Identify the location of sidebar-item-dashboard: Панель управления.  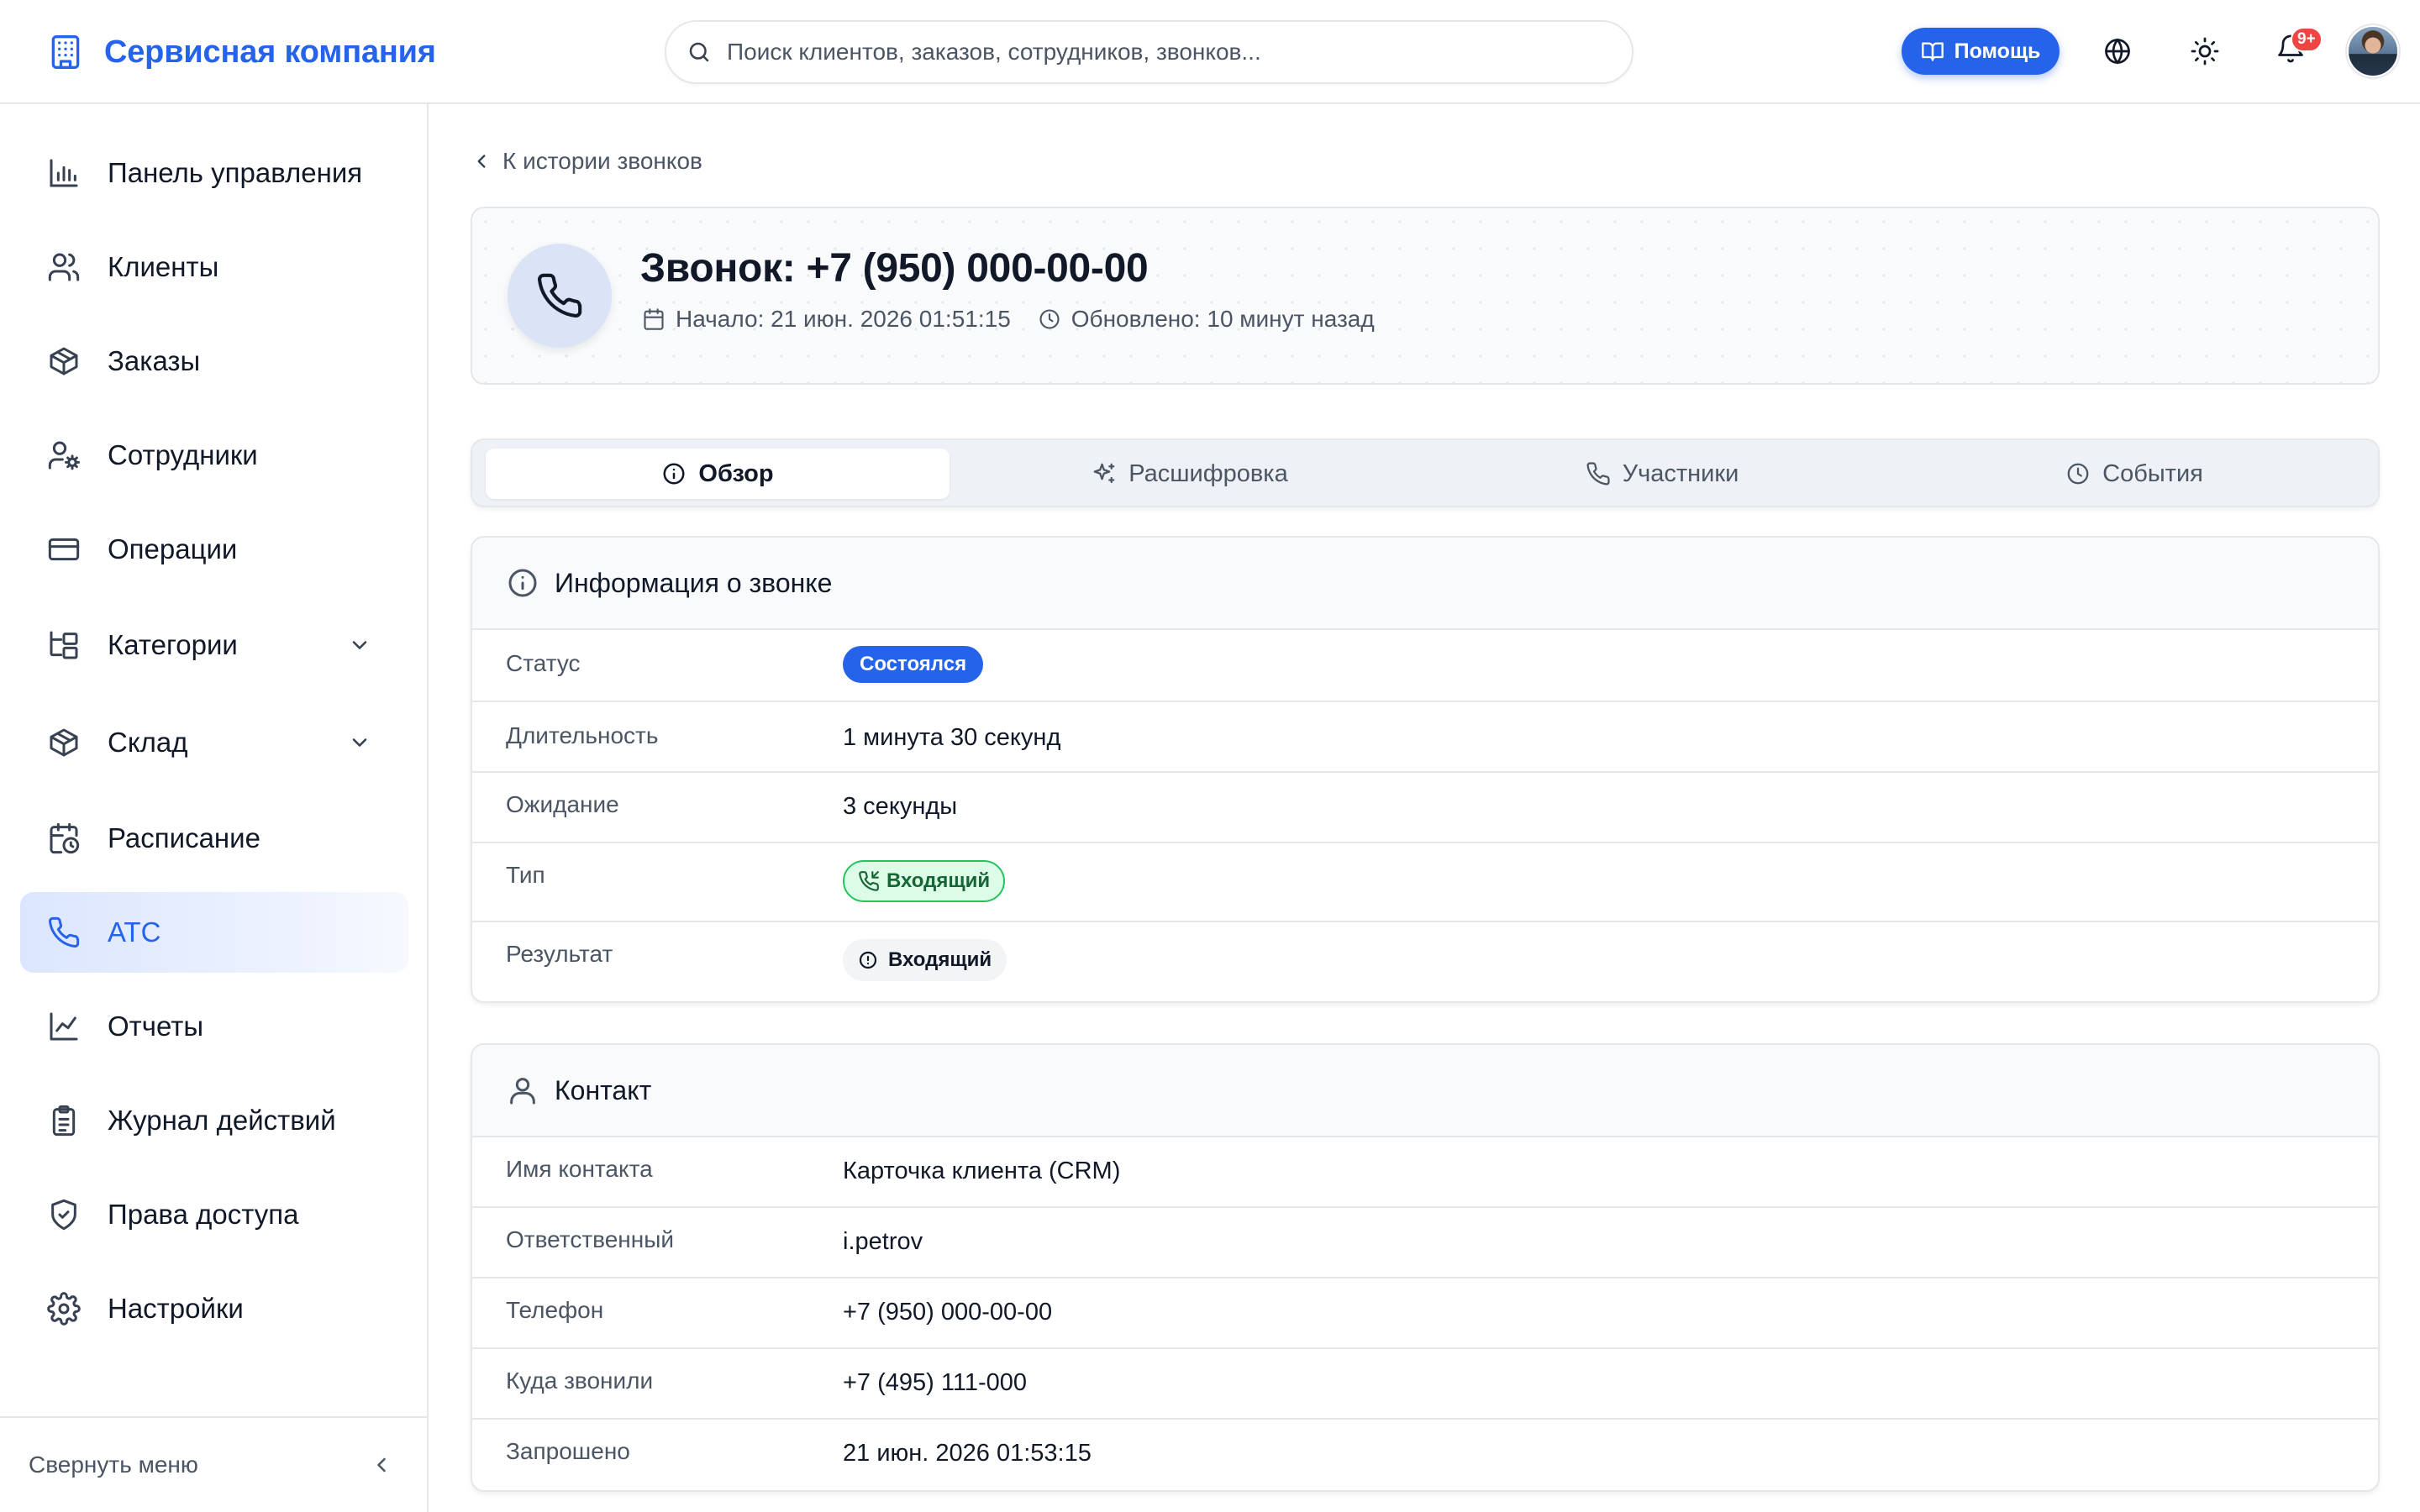
(214, 173).